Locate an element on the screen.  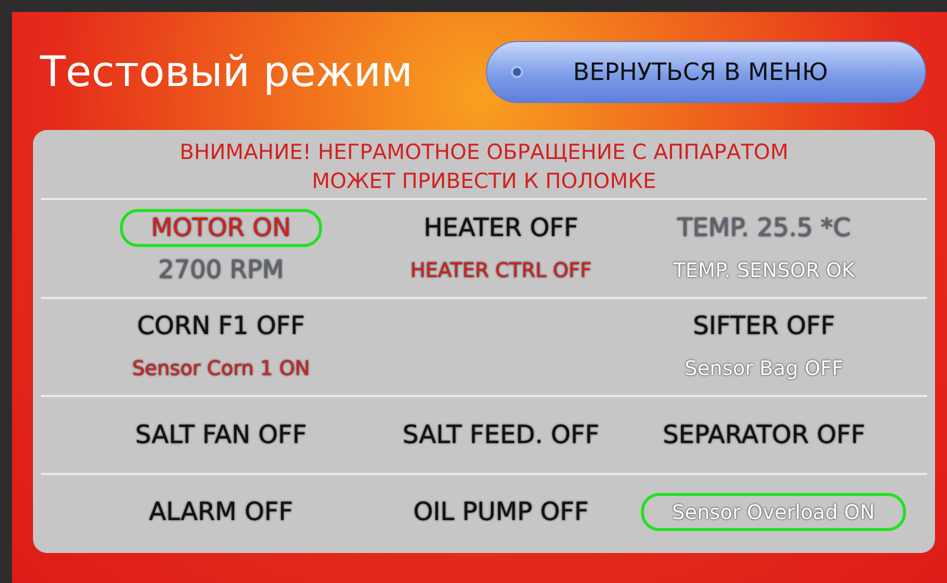
bullet-icon is located at coordinates (517, 72).